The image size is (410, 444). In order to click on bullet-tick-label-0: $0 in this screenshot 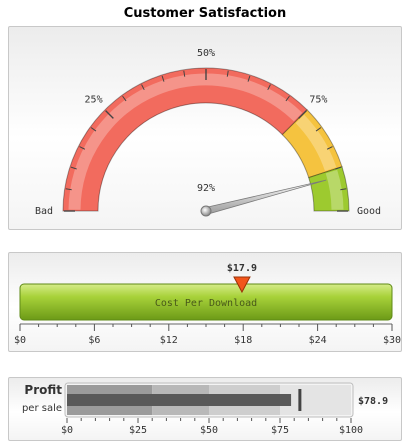, I will do `click(67, 430)`.